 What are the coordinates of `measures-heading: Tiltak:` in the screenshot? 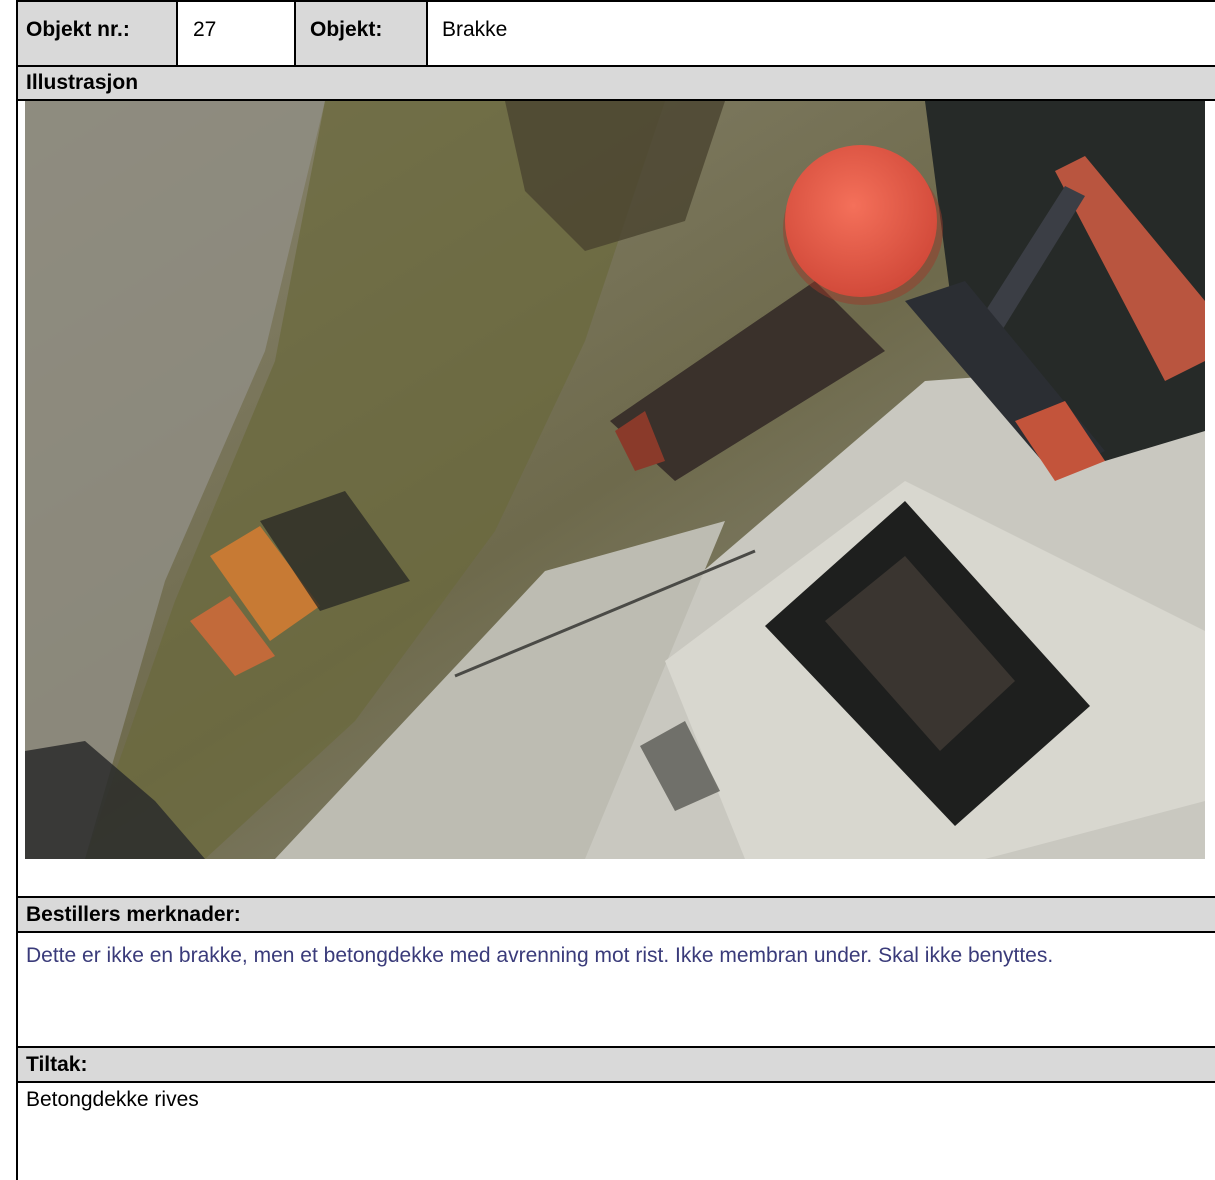 It's located at (57, 1064).